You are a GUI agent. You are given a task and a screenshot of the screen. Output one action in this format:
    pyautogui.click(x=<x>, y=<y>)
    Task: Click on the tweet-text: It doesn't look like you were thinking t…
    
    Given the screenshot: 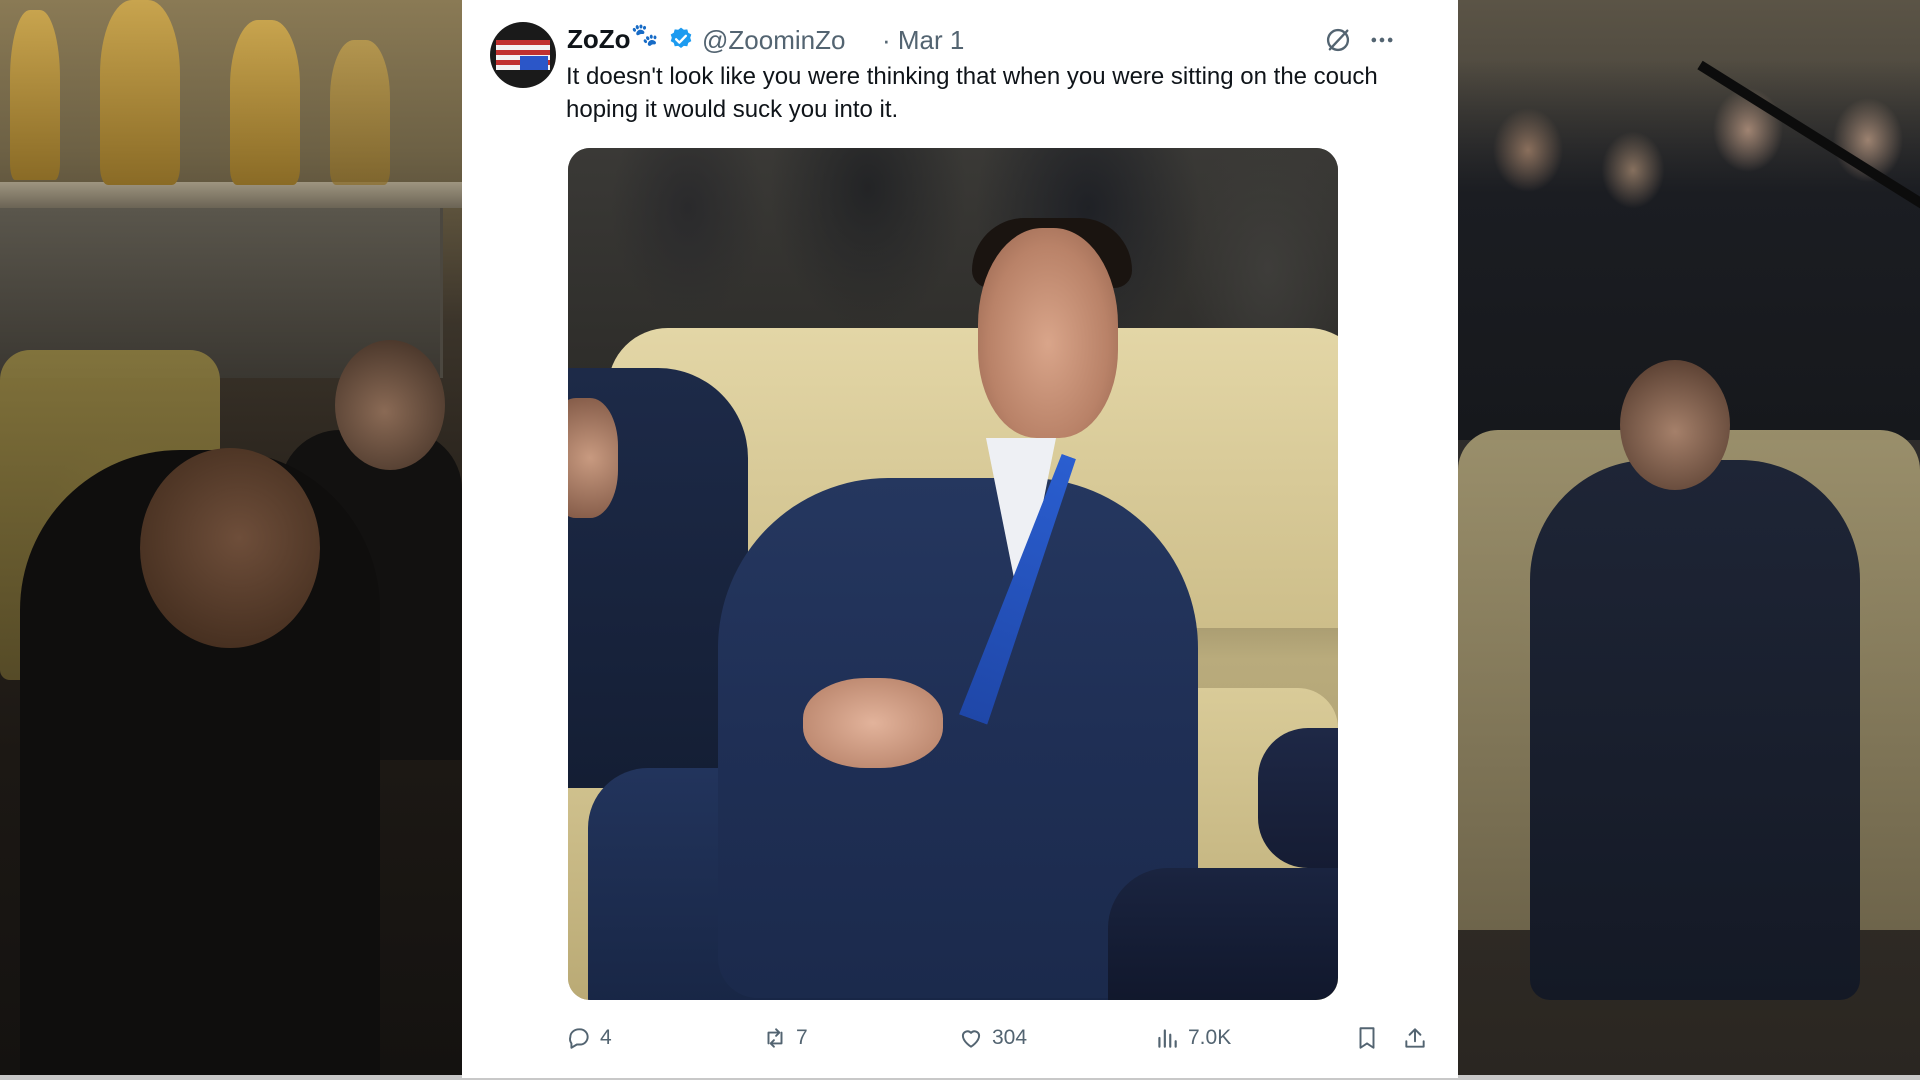 What is the action you would take?
    pyautogui.click(x=972, y=93)
    